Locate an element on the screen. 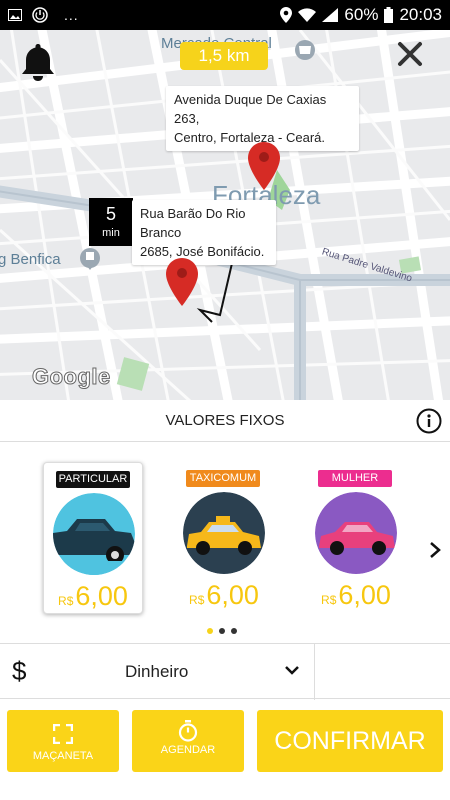  vehicle-card-taxicomum: TAXICOMUM R$6,00 is located at coordinates (224, 538).